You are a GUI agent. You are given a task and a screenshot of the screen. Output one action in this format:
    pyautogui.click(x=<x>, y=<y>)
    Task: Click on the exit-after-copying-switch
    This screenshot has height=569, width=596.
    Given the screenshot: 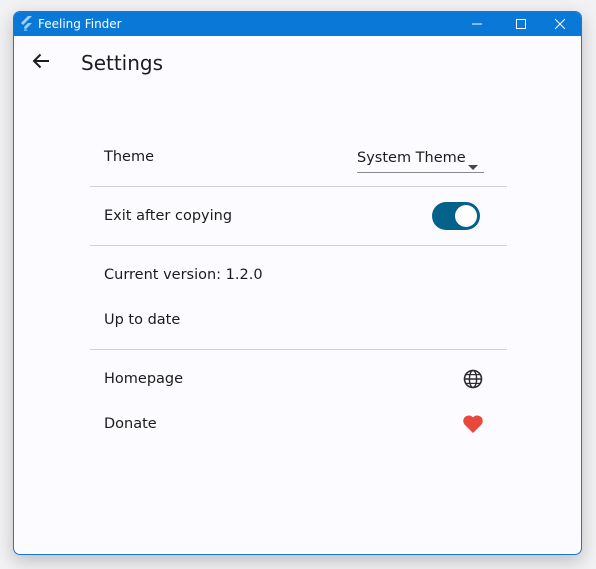 What is the action you would take?
    pyautogui.click(x=456, y=216)
    